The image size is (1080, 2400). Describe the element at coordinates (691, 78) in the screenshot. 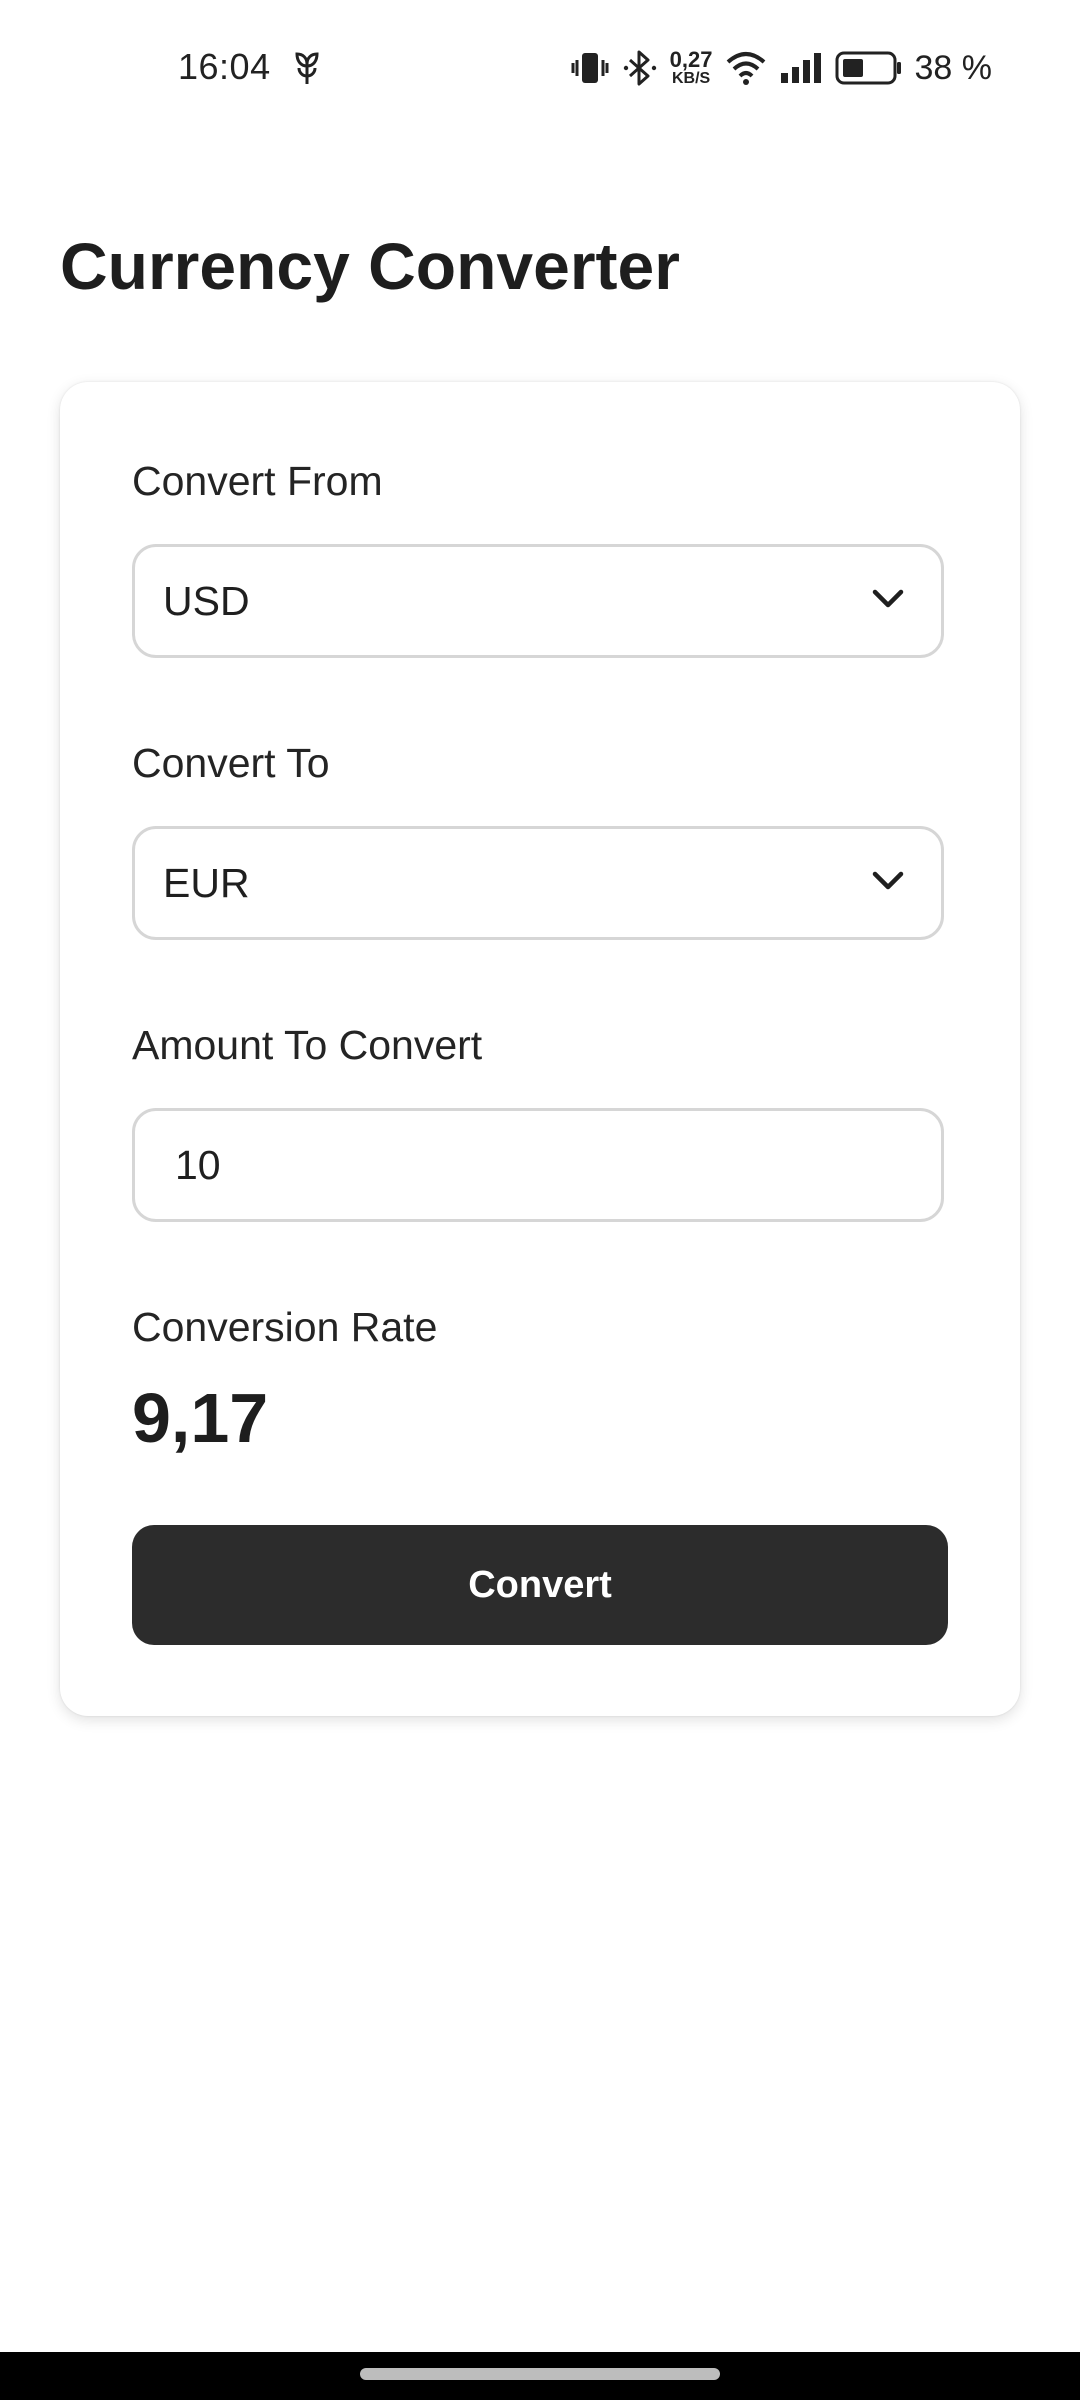

I see `network-speed-unit: KB/S` at that location.